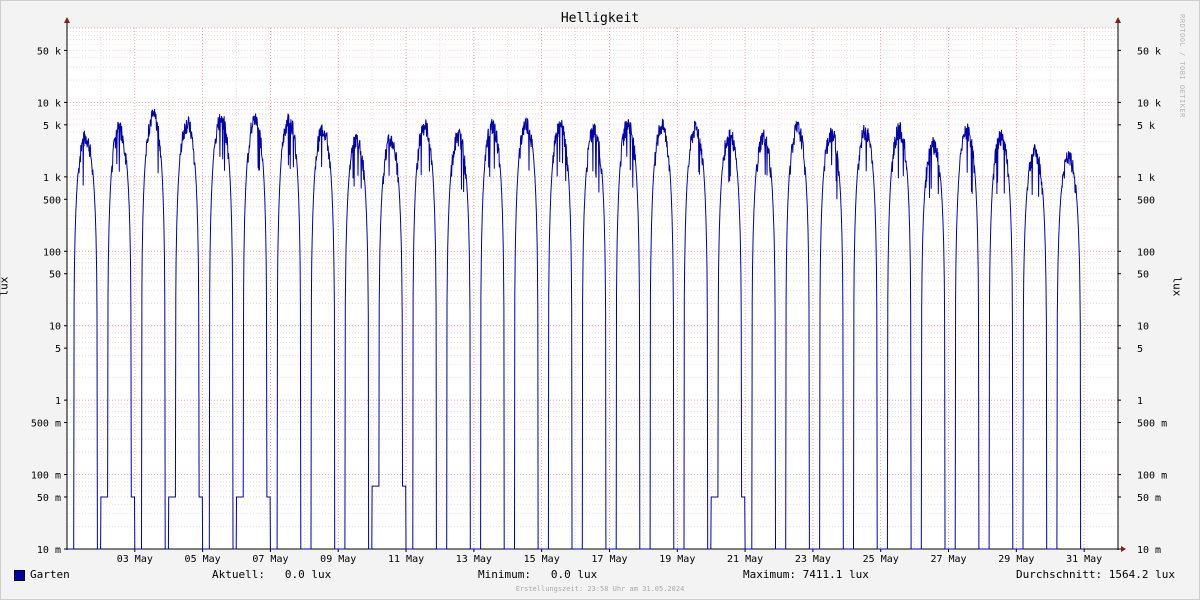 This screenshot has height=600, width=1200. Describe the element at coordinates (813, 559) in the screenshot. I see `x-tick-label: 23 May` at that location.